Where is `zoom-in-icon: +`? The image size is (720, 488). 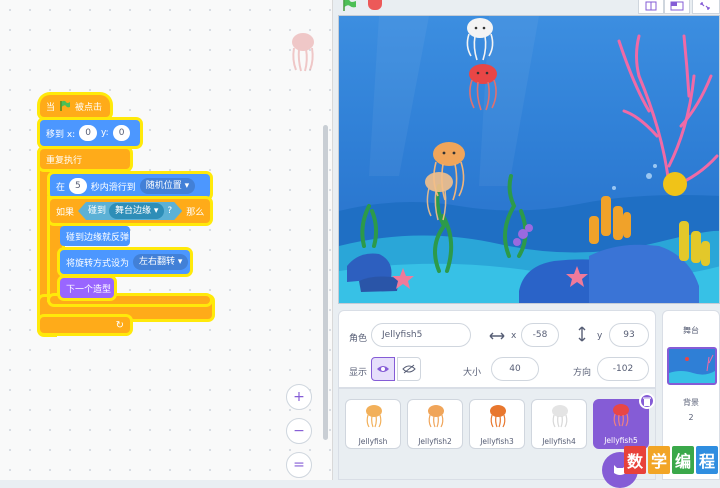 zoom-in-icon: + is located at coordinates (299, 397).